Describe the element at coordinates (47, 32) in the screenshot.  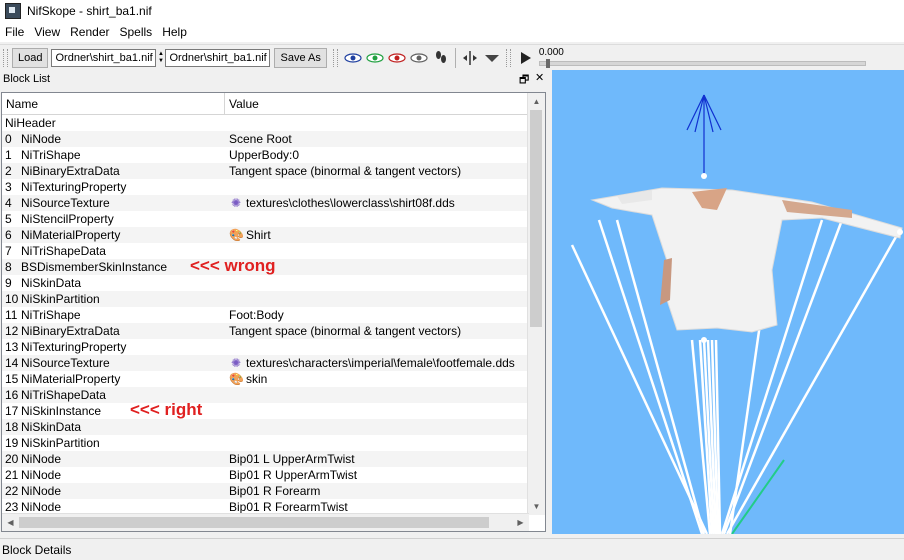
I see `menu-view: View` at that location.